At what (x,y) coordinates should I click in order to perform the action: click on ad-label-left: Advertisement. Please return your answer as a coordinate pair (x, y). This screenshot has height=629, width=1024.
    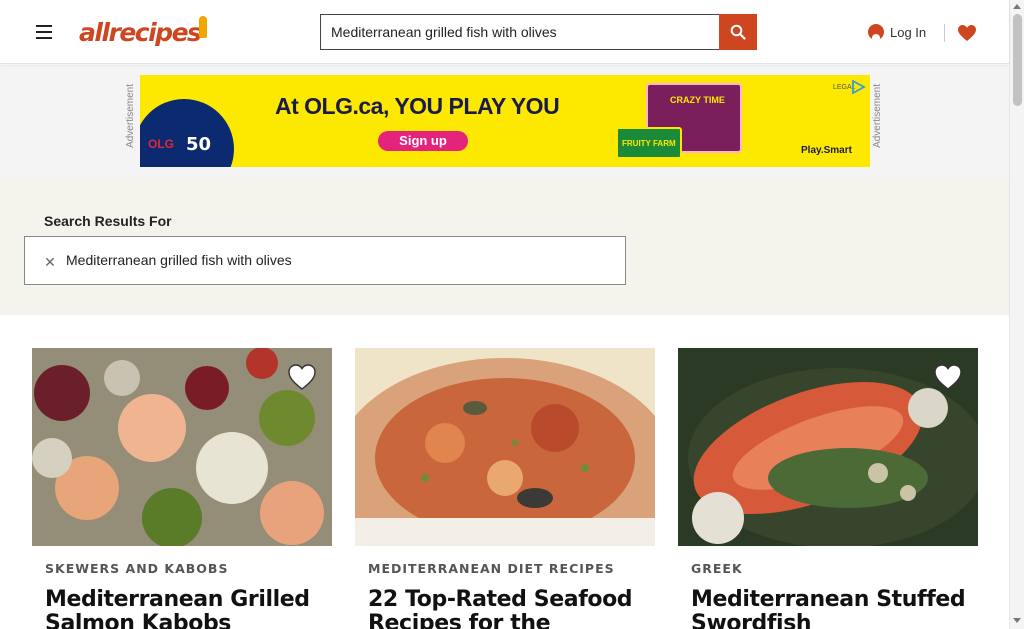
    Looking at the image, I should click on (130, 116).